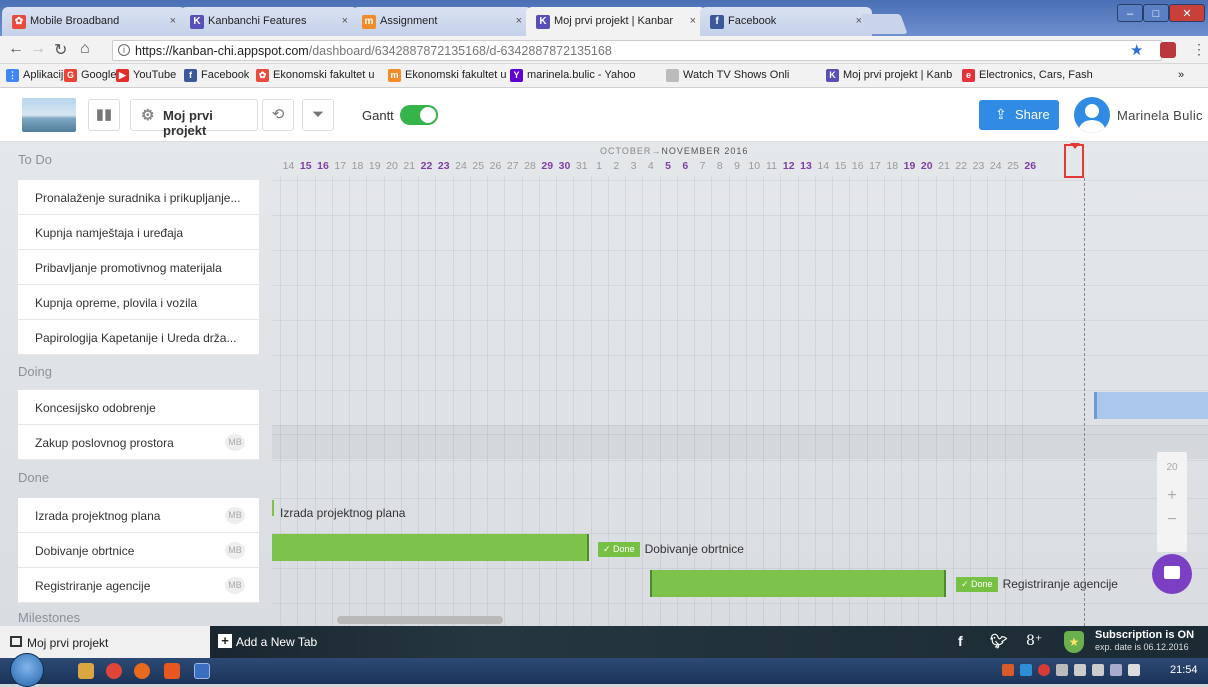 This screenshot has width=1208, height=687. Describe the element at coordinates (124, 50) in the screenshot. I see `info-icon: i` at that location.